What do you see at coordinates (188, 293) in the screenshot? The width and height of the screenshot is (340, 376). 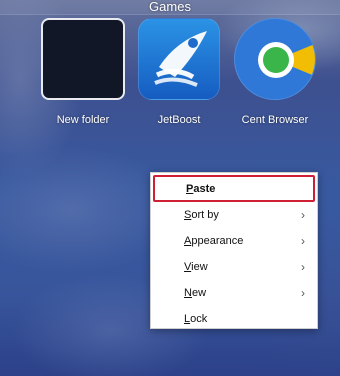 I see `shortcut-letter: N` at bounding box center [188, 293].